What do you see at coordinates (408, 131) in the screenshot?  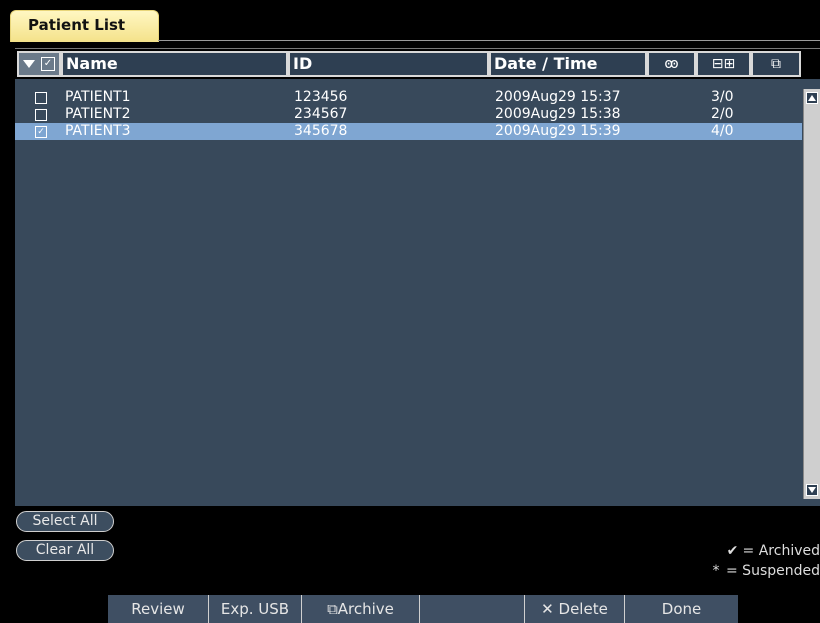 I see `table-row: ✓ PATIENT3 345678 2009Aug29 15:39 4/0` at bounding box center [408, 131].